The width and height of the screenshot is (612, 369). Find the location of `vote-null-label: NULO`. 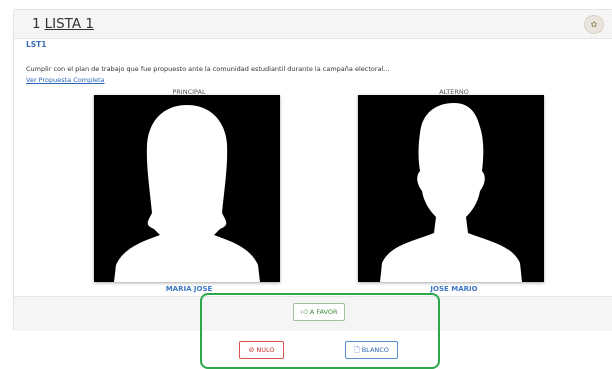

vote-null-label: NULO is located at coordinates (265, 350).